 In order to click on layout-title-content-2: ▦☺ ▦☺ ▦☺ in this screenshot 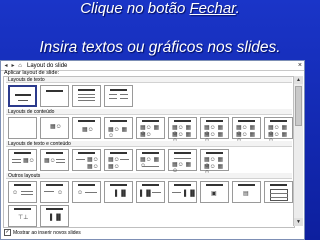, I will do `click(150, 128)`.